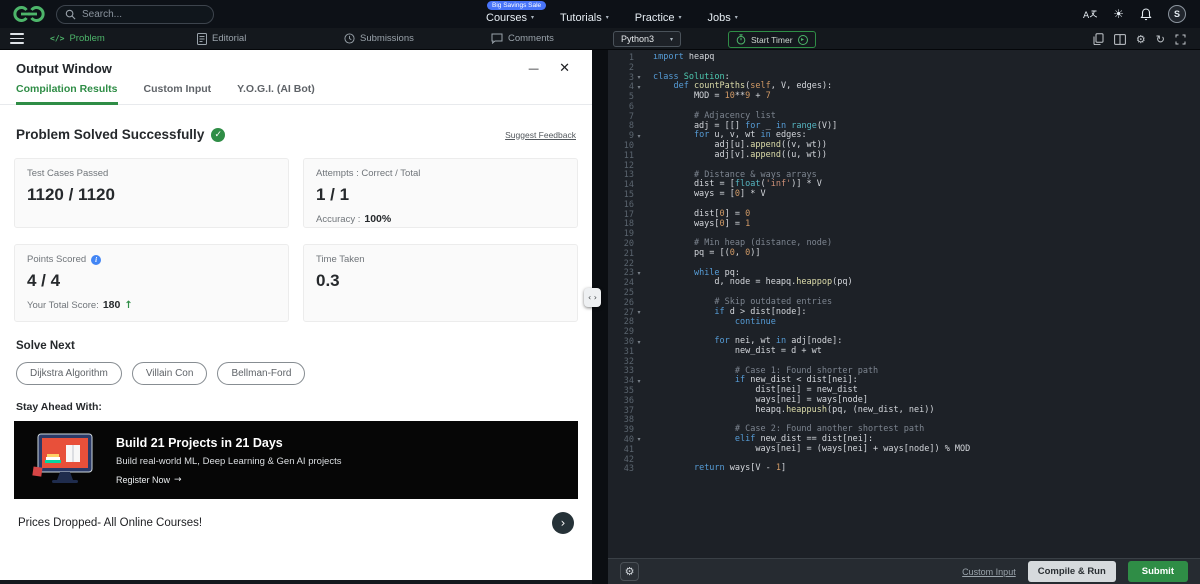 This screenshot has width=1200, height=584. What do you see at coordinates (1157, 571) in the screenshot?
I see `submit-button: Submit` at bounding box center [1157, 571].